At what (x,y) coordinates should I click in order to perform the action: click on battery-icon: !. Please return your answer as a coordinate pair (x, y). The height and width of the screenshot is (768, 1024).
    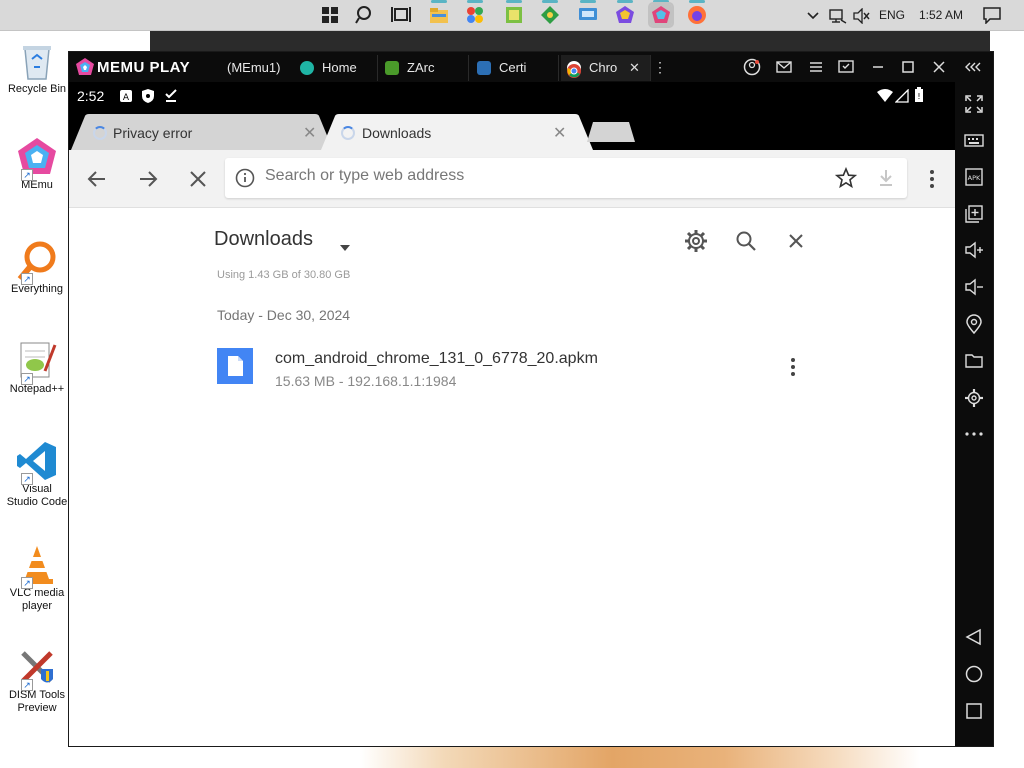
    Looking at the image, I should click on (919, 95).